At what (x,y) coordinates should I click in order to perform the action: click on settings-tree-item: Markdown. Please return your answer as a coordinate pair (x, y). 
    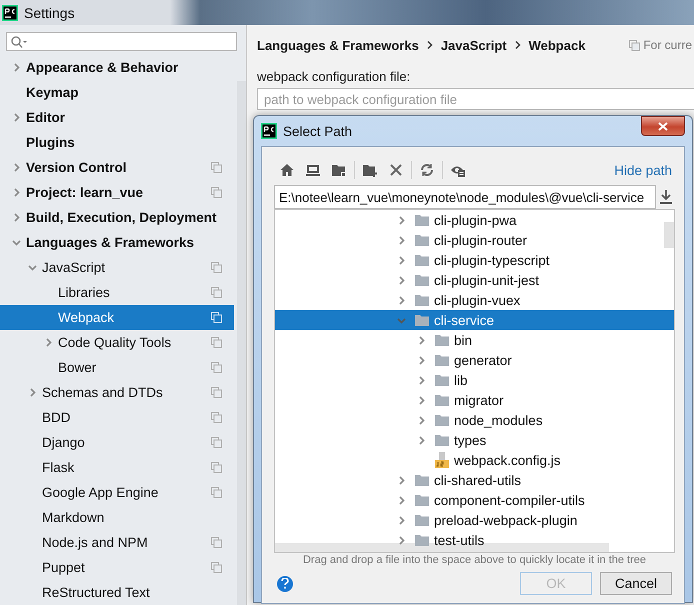
    Looking at the image, I should click on (117, 517).